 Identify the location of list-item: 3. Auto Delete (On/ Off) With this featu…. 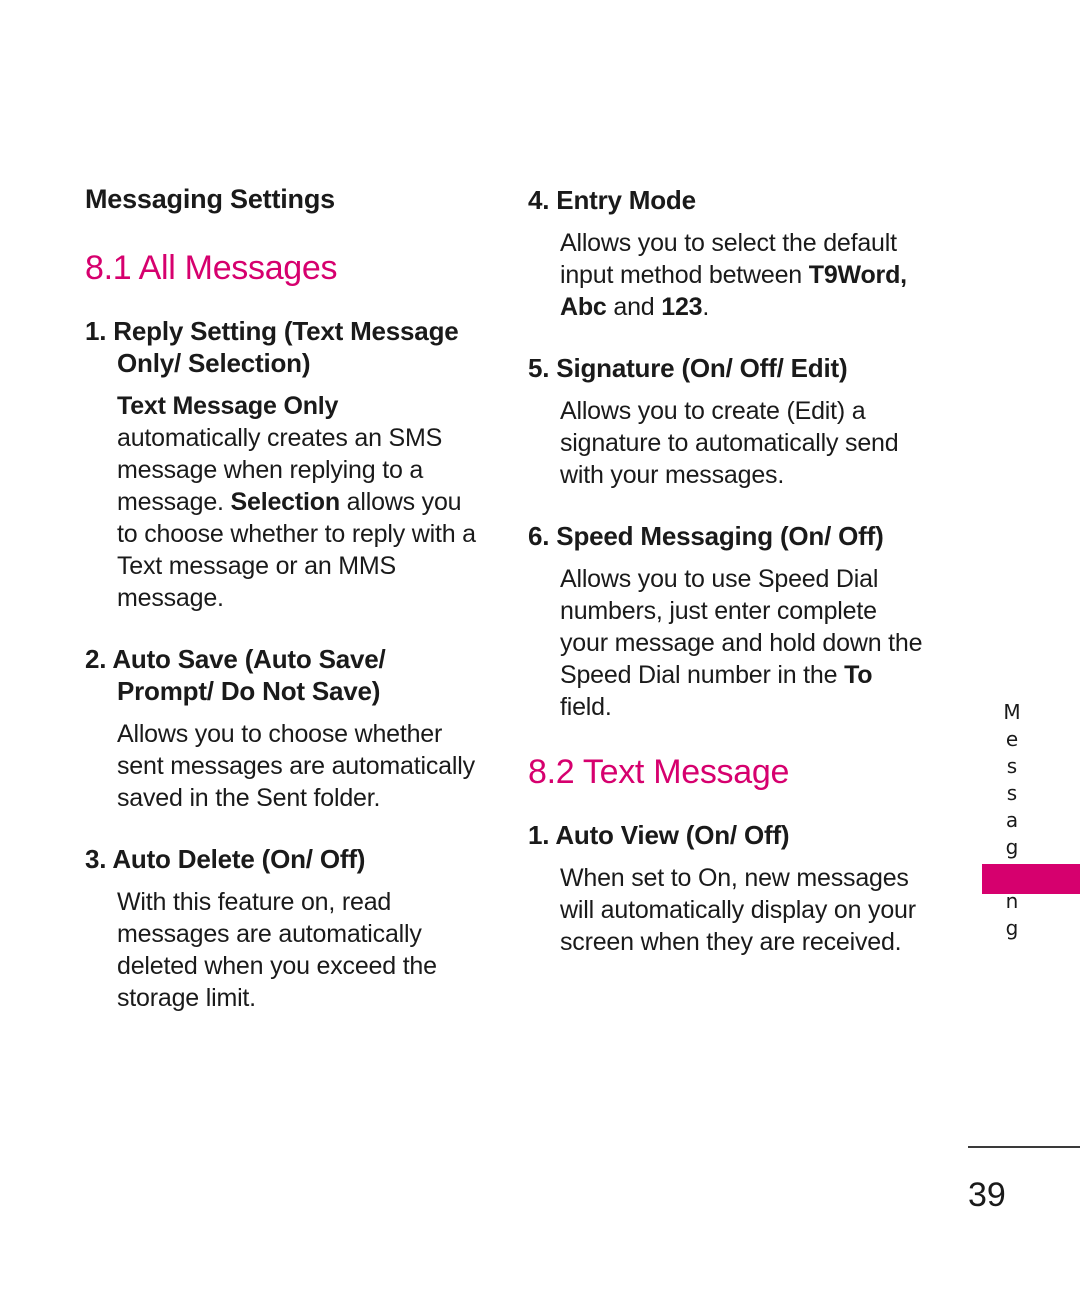
(285, 929).